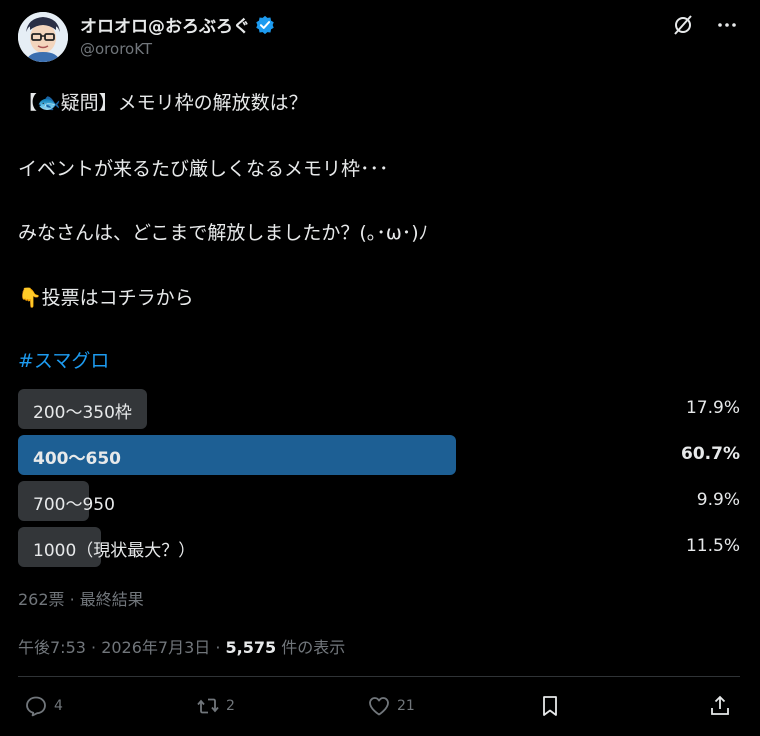 The height and width of the screenshot is (736, 760). What do you see at coordinates (203, 169) in the screenshot?
I see `tweet-text-line: イベントが来るたび厳しくなるメモリ枠･･･` at bounding box center [203, 169].